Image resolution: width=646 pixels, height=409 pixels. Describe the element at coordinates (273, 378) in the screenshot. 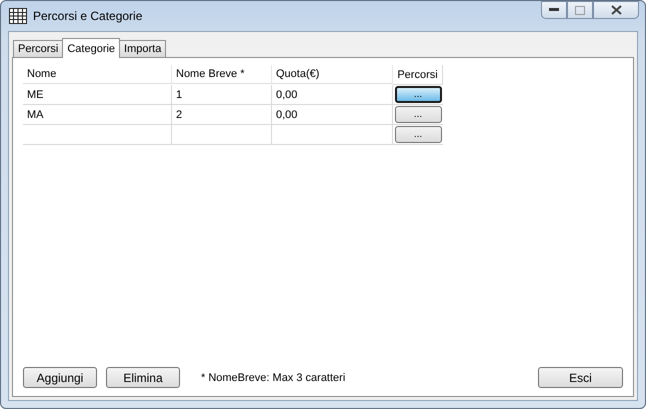

I see `footnote-text: * NomeBreve: Max 3 caratteri` at that location.